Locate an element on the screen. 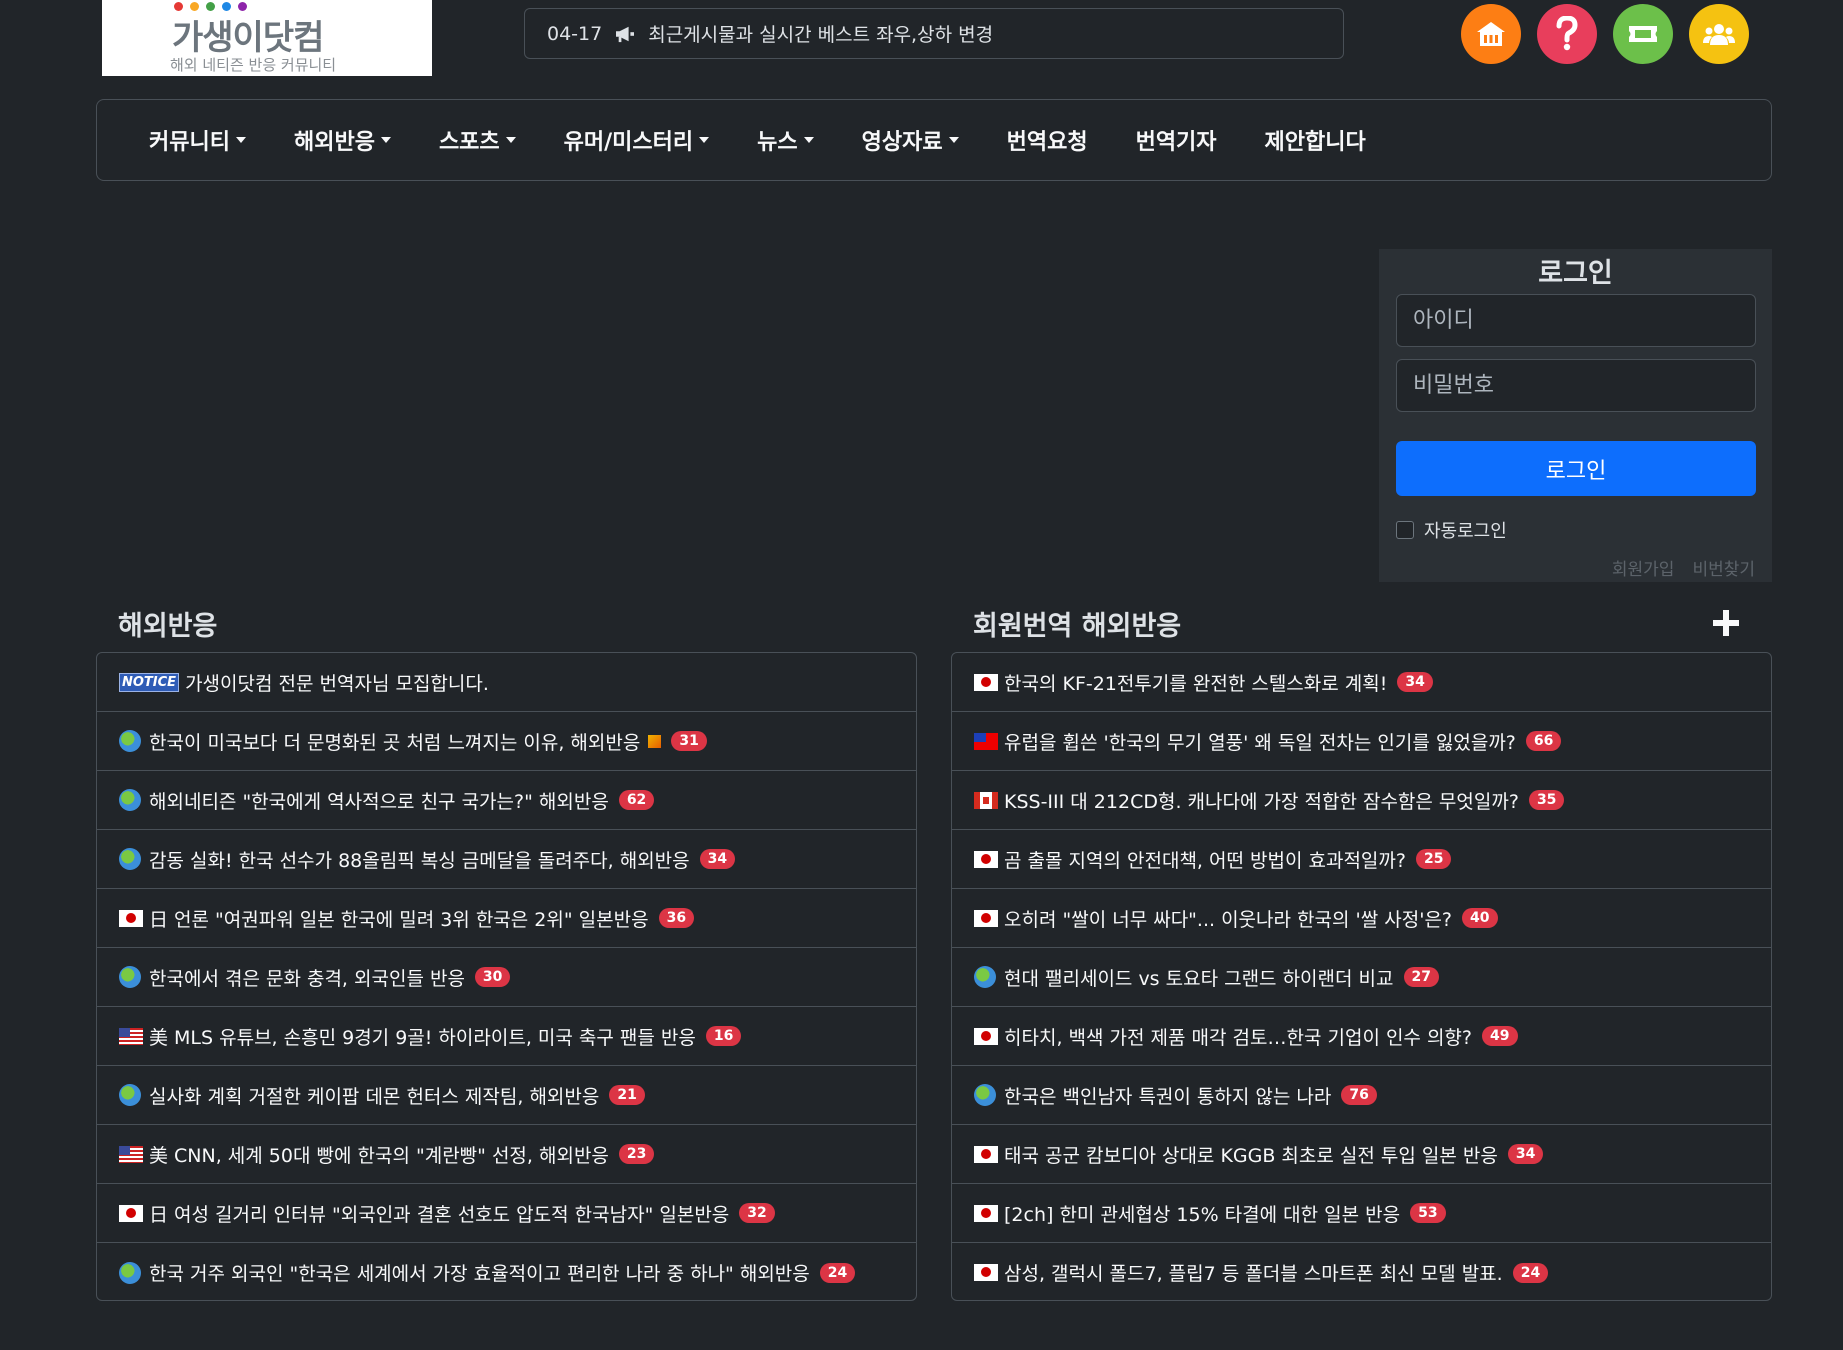 This screenshot has width=1843, height=1350. nav-item-label: 번역요청 is located at coordinates (1047, 142).